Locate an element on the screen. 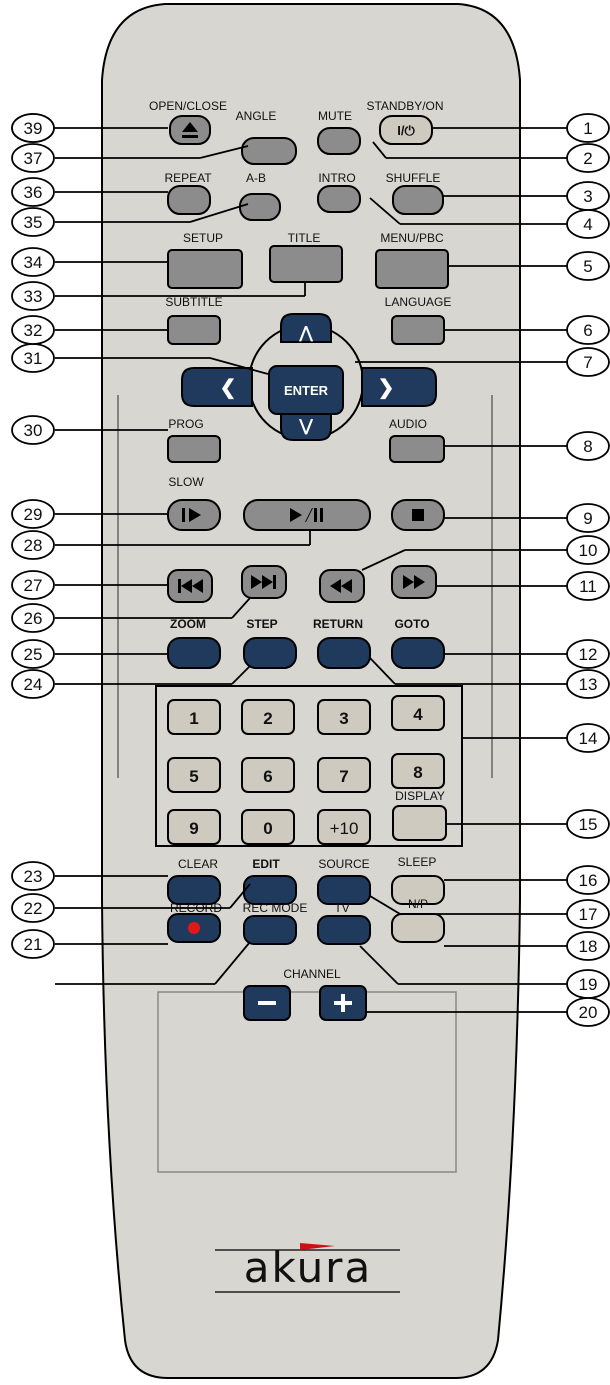  slow-label: SLOW is located at coordinates (186, 482).